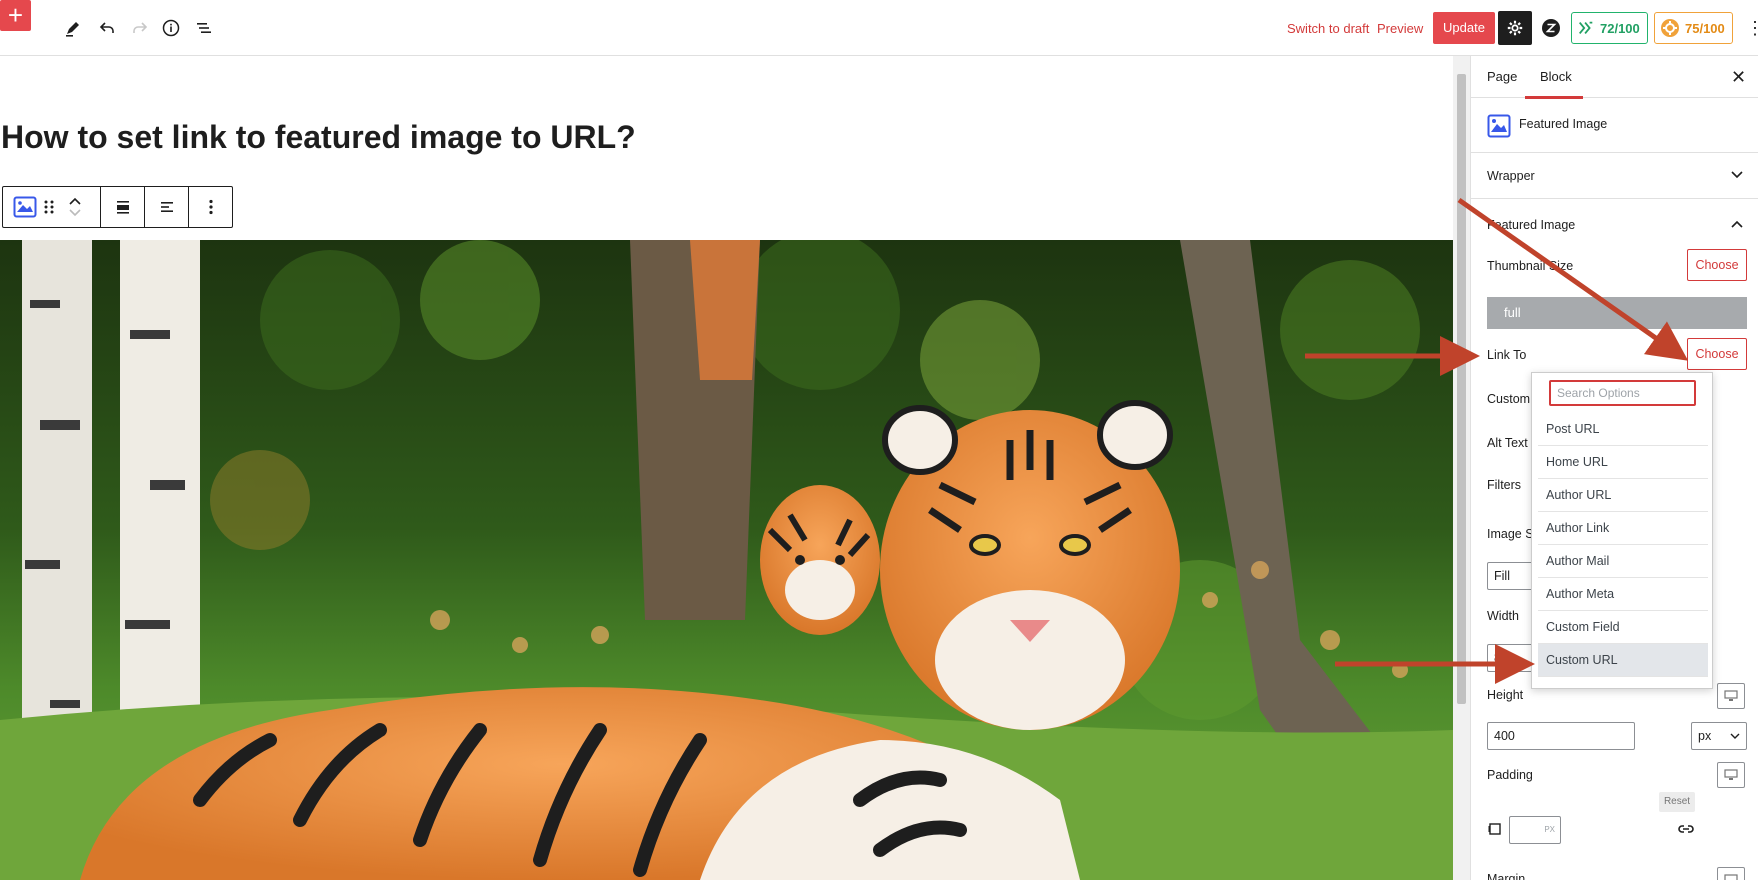 Image resolution: width=1758 pixels, height=880 pixels. I want to click on alignment-button, so click(123, 207).